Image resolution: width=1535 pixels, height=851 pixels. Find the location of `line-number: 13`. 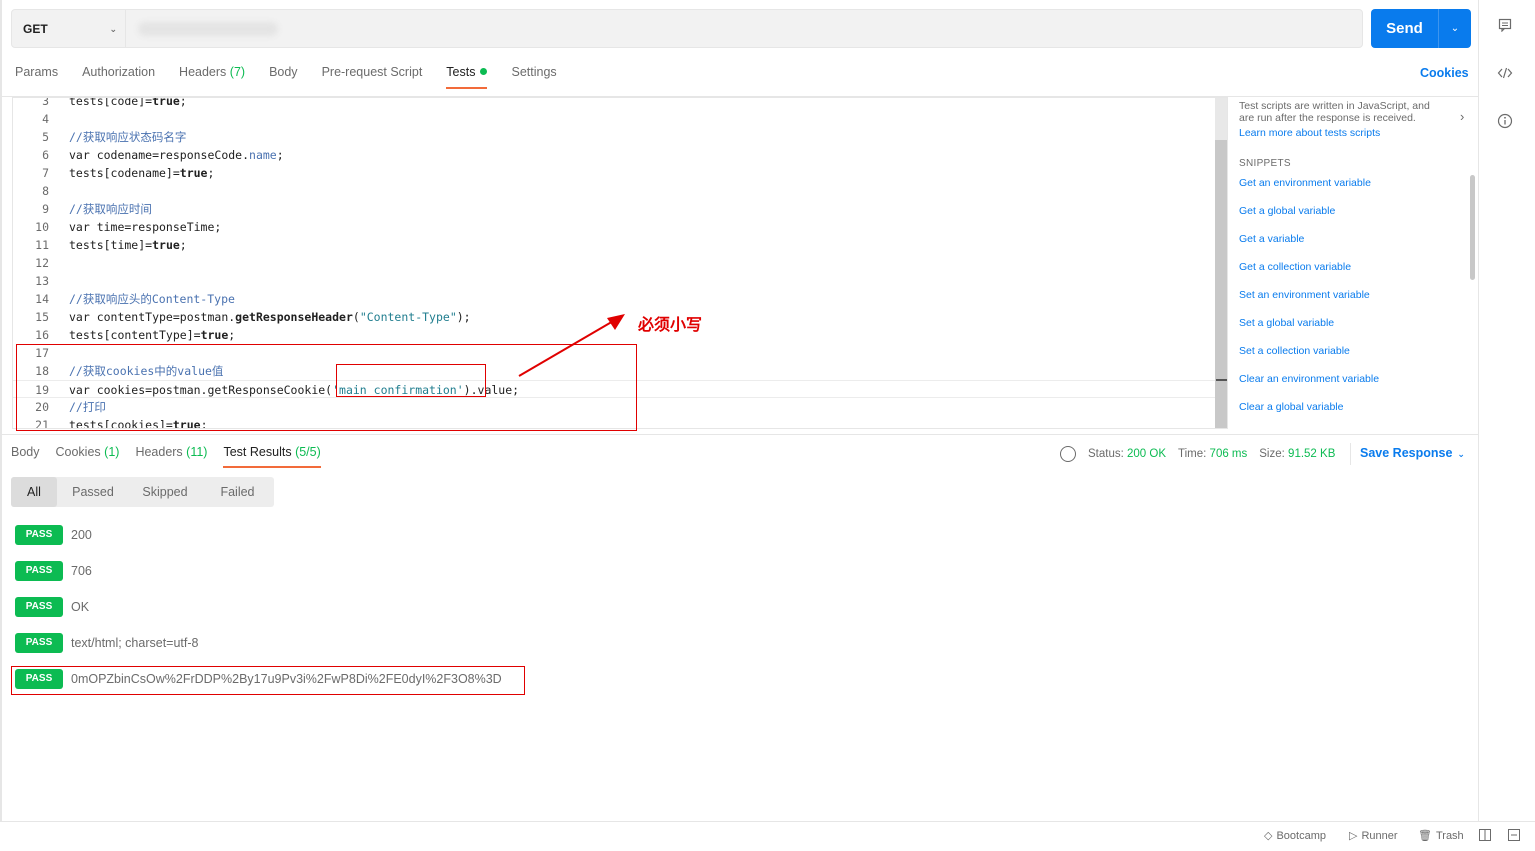

line-number: 13 is located at coordinates (42, 281).